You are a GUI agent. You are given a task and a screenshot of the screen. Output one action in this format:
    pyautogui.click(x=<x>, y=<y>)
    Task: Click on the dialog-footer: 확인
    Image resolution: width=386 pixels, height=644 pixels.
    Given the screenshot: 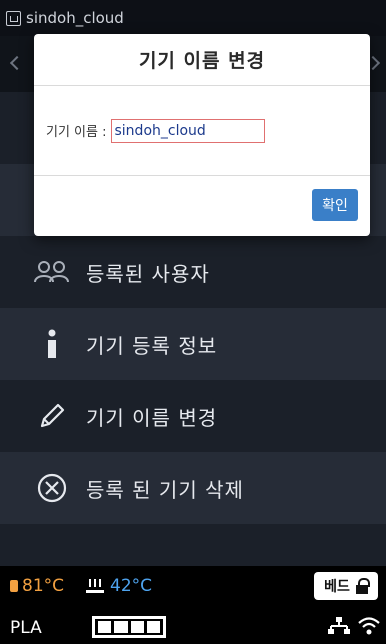 What is the action you would take?
    pyautogui.click(x=202, y=205)
    